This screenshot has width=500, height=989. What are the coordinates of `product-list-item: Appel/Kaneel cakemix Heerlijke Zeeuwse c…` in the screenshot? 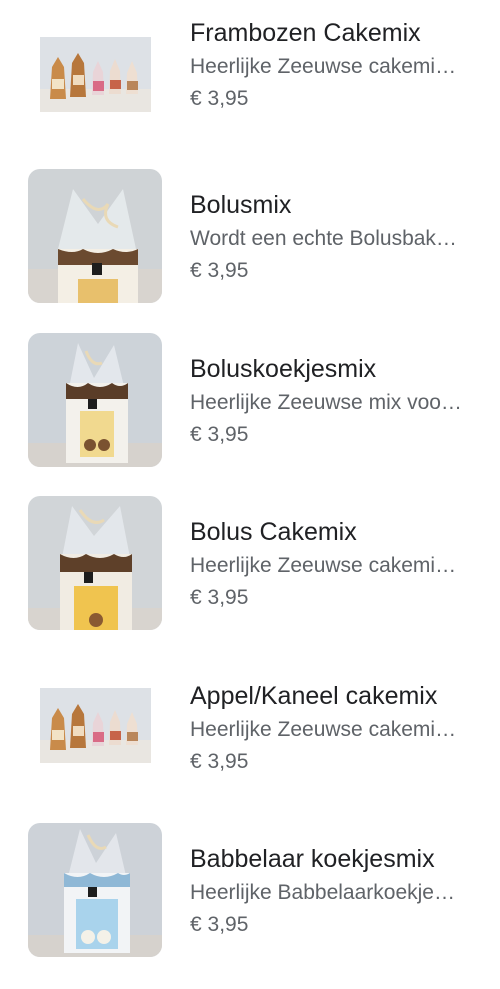 It's located at (250, 730).